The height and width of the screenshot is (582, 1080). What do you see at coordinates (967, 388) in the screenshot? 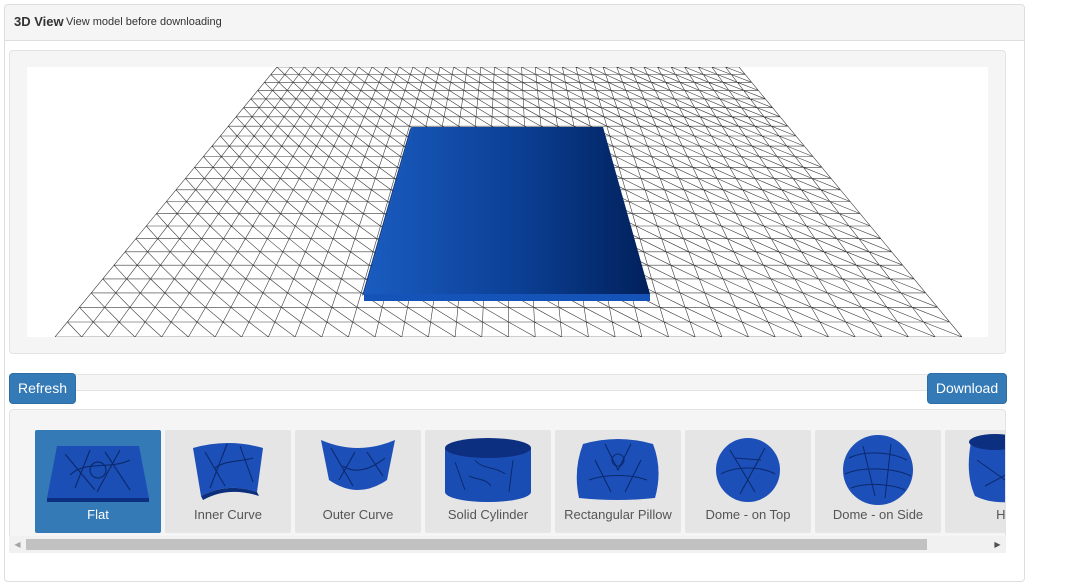
I see `download-button: Download` at bounding box center [967, 388].